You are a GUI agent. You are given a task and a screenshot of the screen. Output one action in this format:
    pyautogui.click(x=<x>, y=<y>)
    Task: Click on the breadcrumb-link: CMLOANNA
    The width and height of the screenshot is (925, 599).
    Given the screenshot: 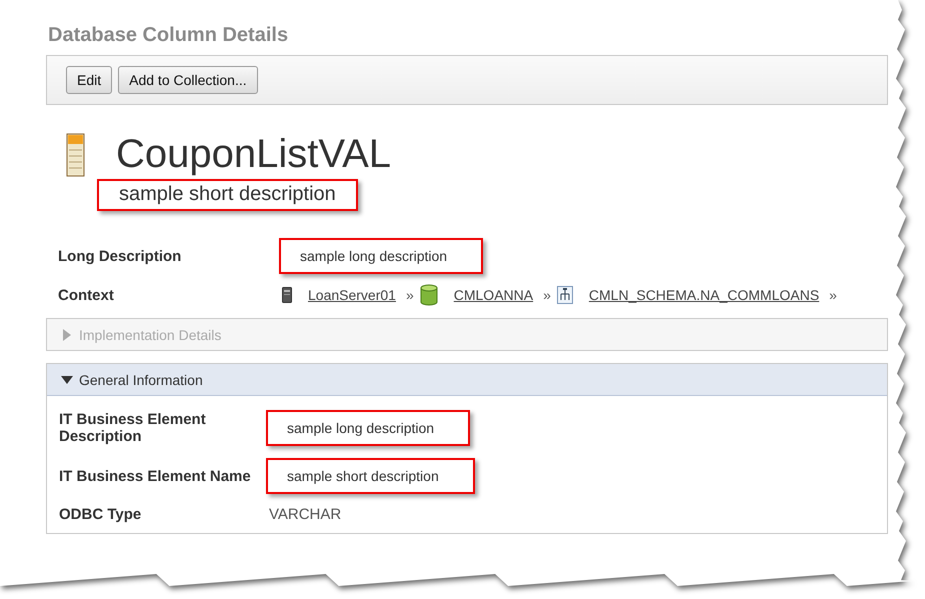 What is the action you would take?
    pyautogui.click(x=494, y=295)
    